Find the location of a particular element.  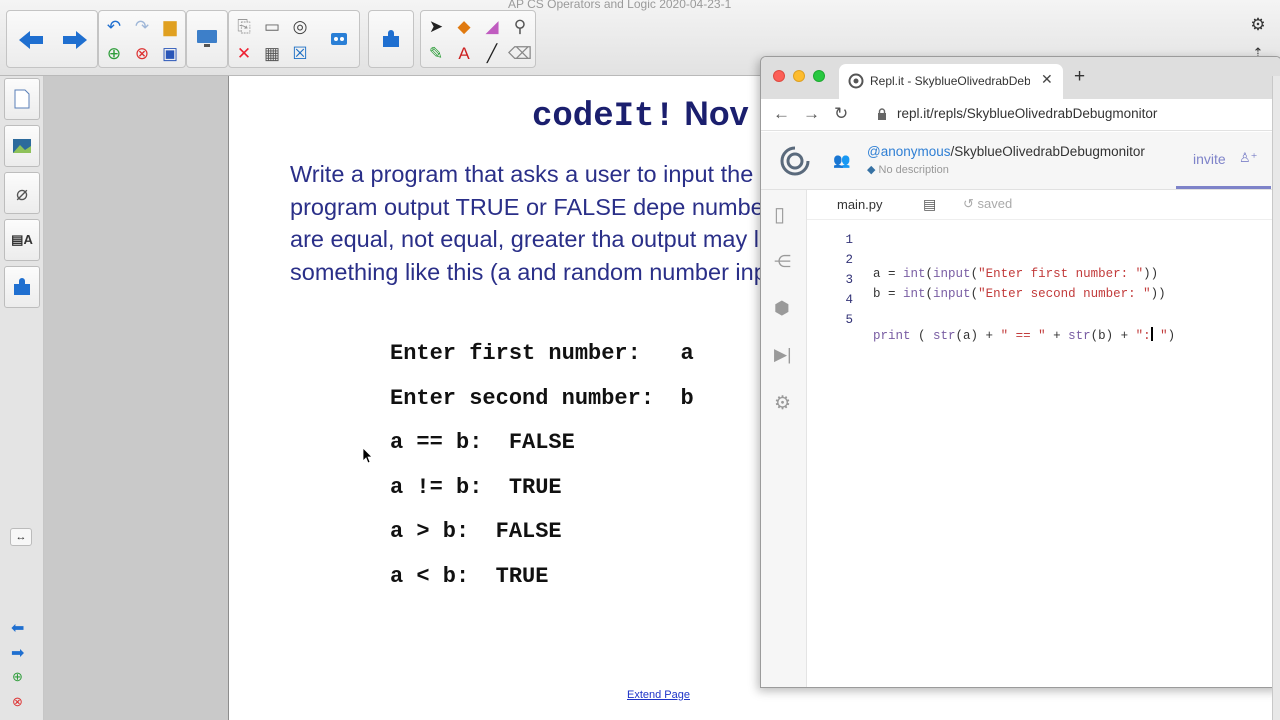

text-button: A is located at coordinates (464, 53).